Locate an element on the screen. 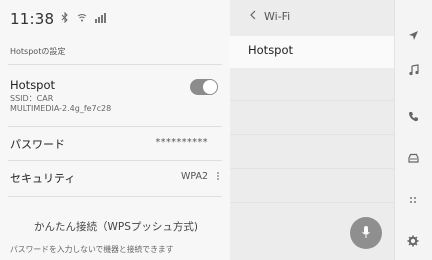 Image resolution: width=432 pixels, height=260 pixels. phone-icon is located at coordinates (413, 116).